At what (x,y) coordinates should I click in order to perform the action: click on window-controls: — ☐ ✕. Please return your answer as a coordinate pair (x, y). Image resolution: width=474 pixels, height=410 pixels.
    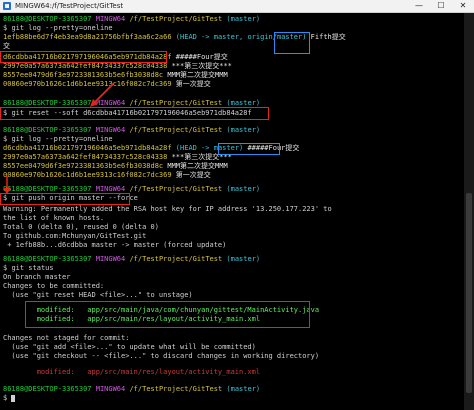
    Looking at the image, I should click on (441, 6).